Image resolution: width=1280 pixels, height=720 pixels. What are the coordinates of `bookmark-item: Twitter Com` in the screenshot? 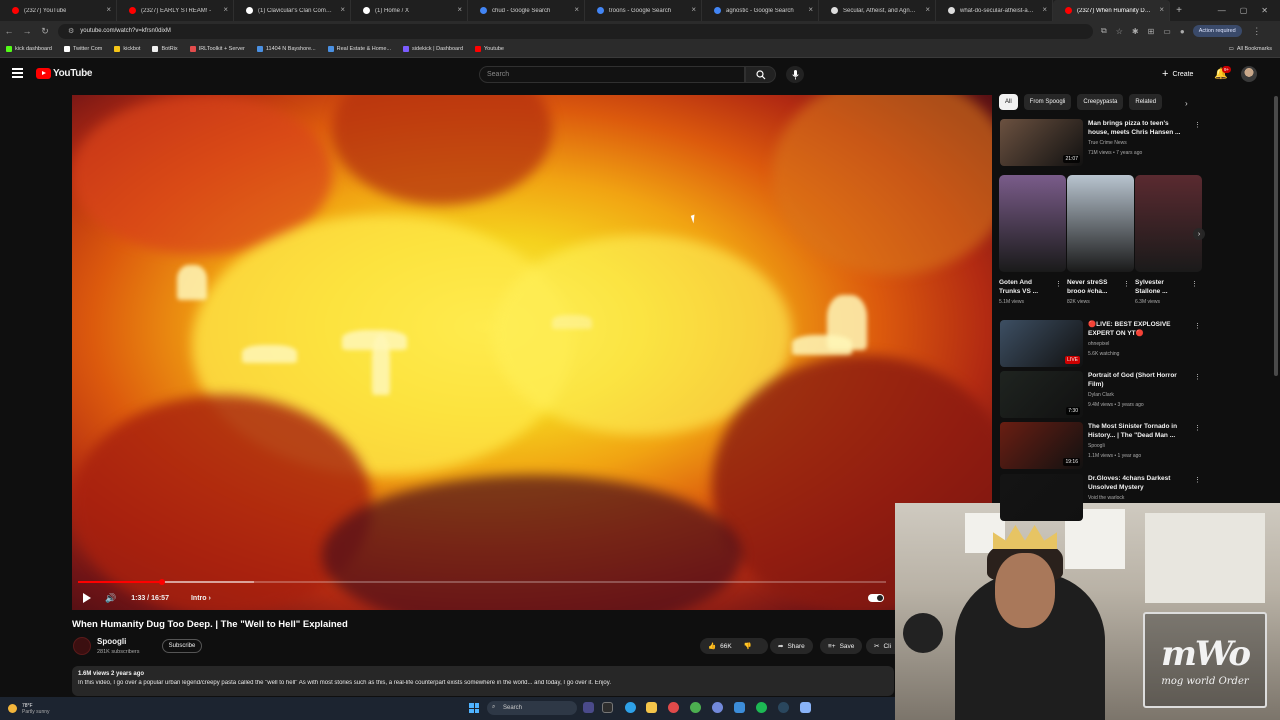 It's located at (83, 49).